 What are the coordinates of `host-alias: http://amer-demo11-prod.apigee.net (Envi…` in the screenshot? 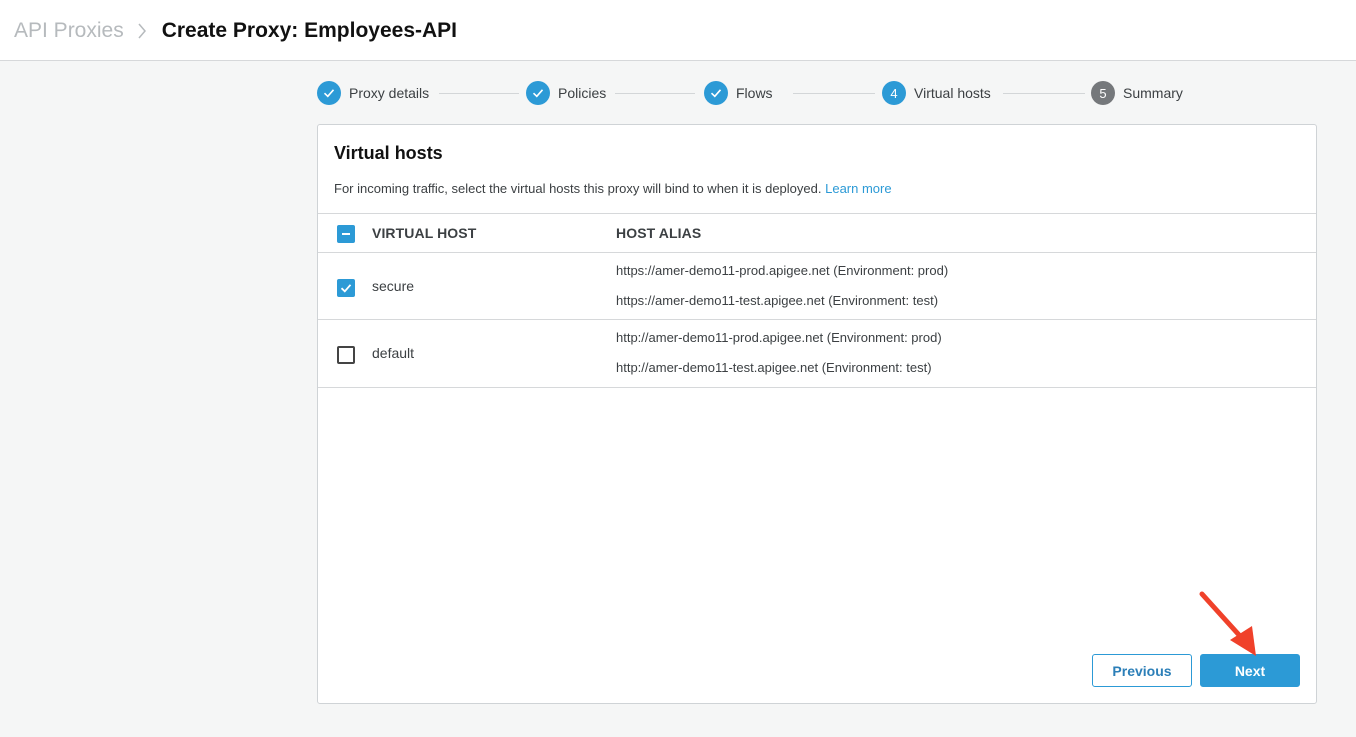 It's located at (779, 337).